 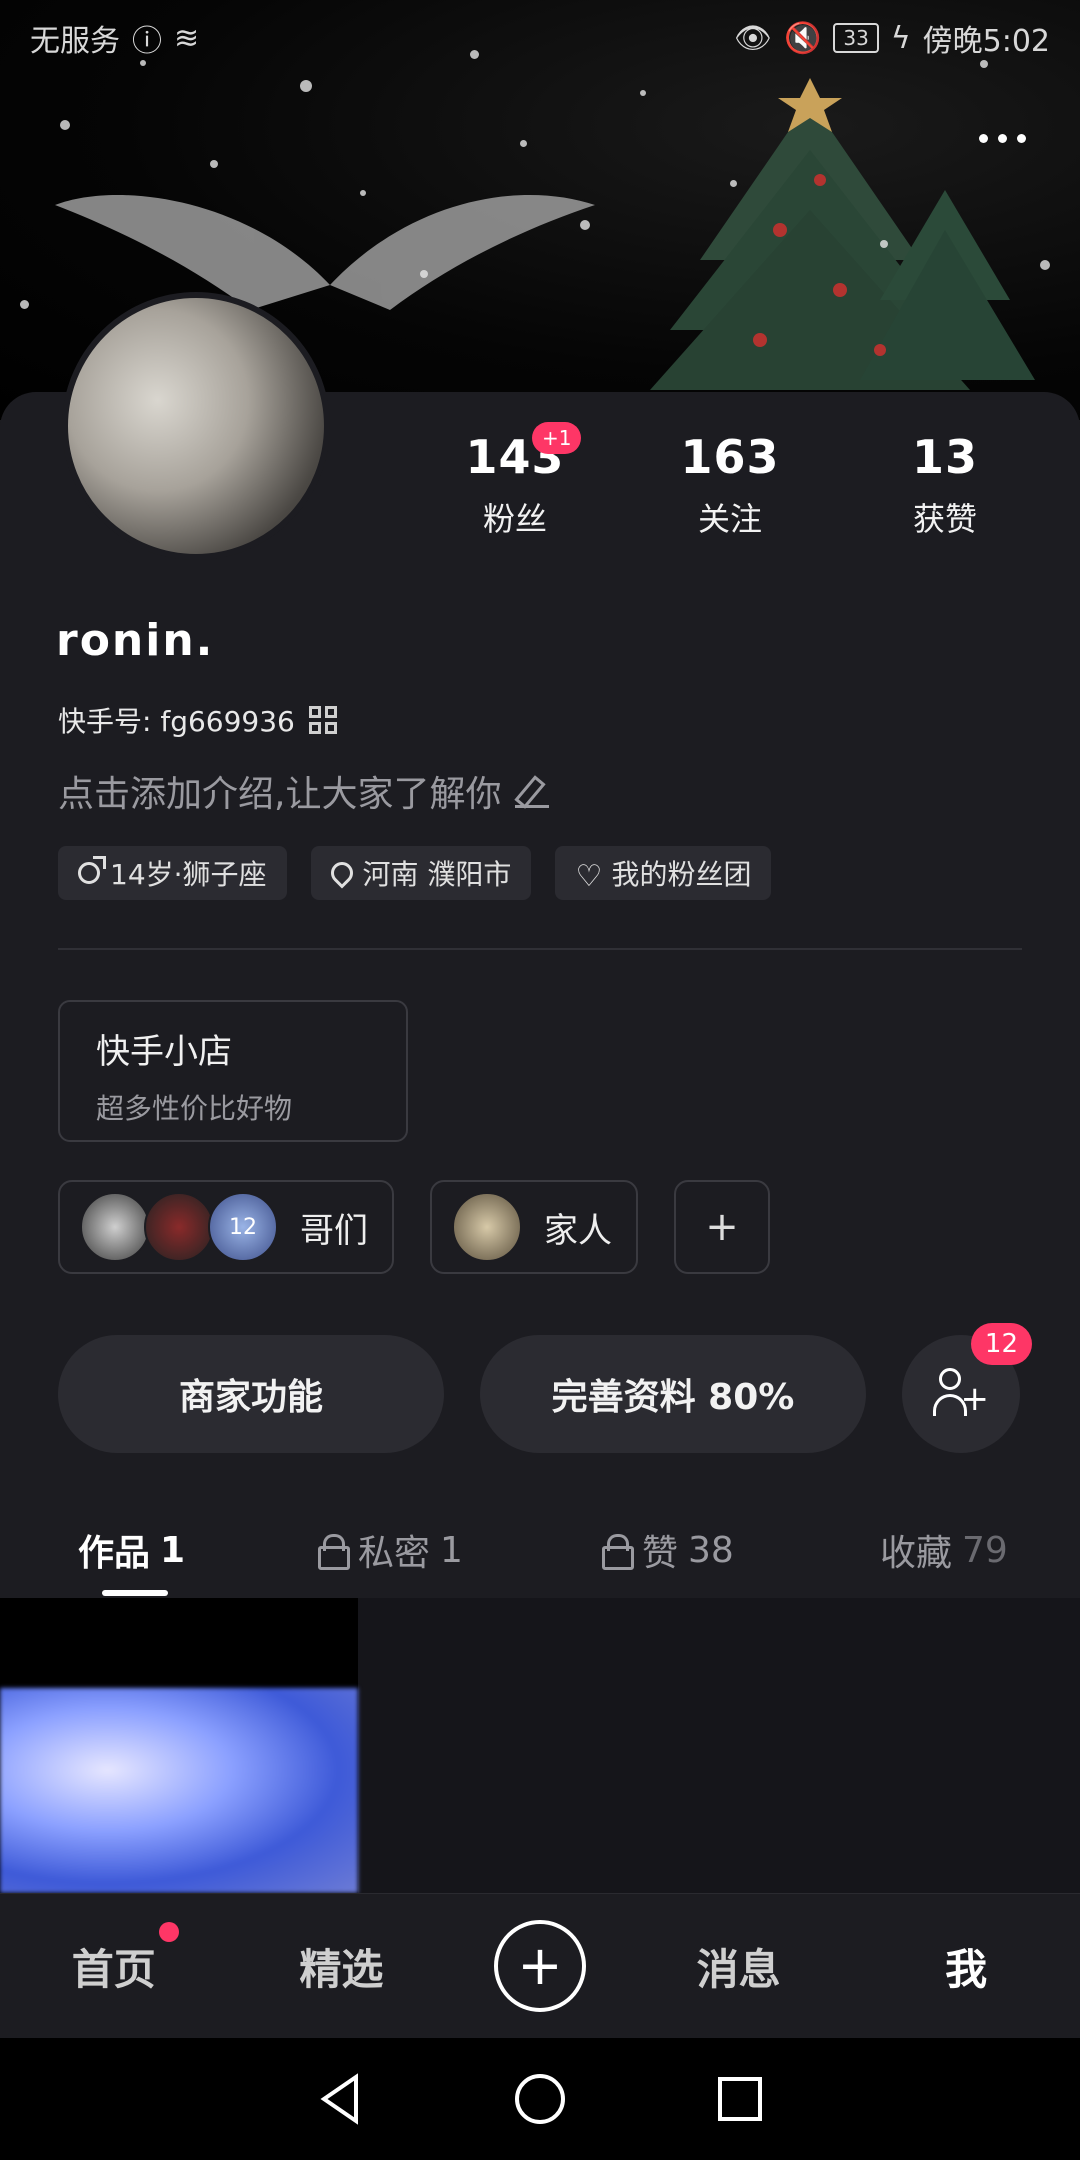 I want to click on more-options-button, so click(x=1002, y=138).